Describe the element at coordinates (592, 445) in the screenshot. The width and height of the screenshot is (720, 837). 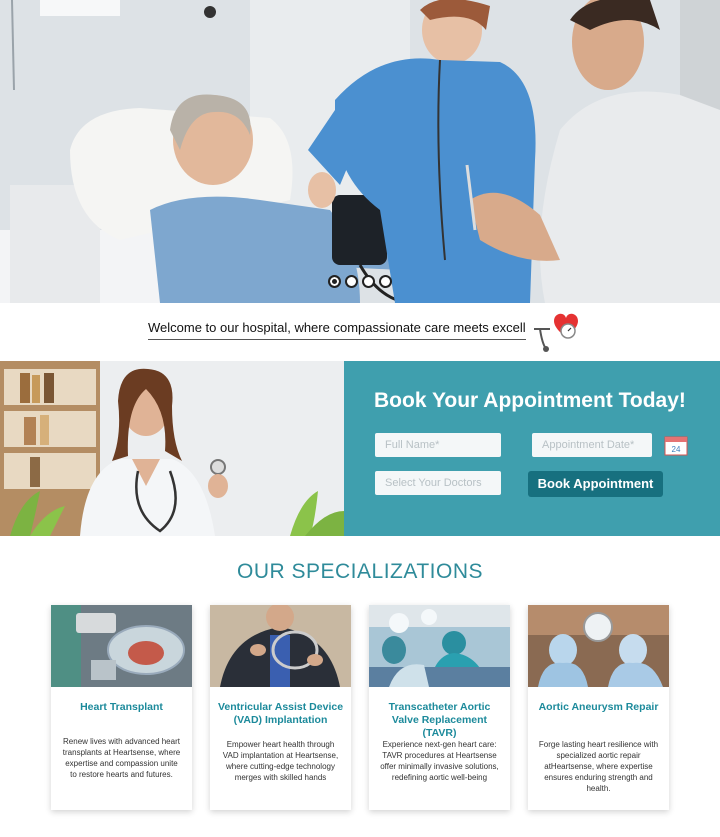
I see `appointment-date-input` at that location.